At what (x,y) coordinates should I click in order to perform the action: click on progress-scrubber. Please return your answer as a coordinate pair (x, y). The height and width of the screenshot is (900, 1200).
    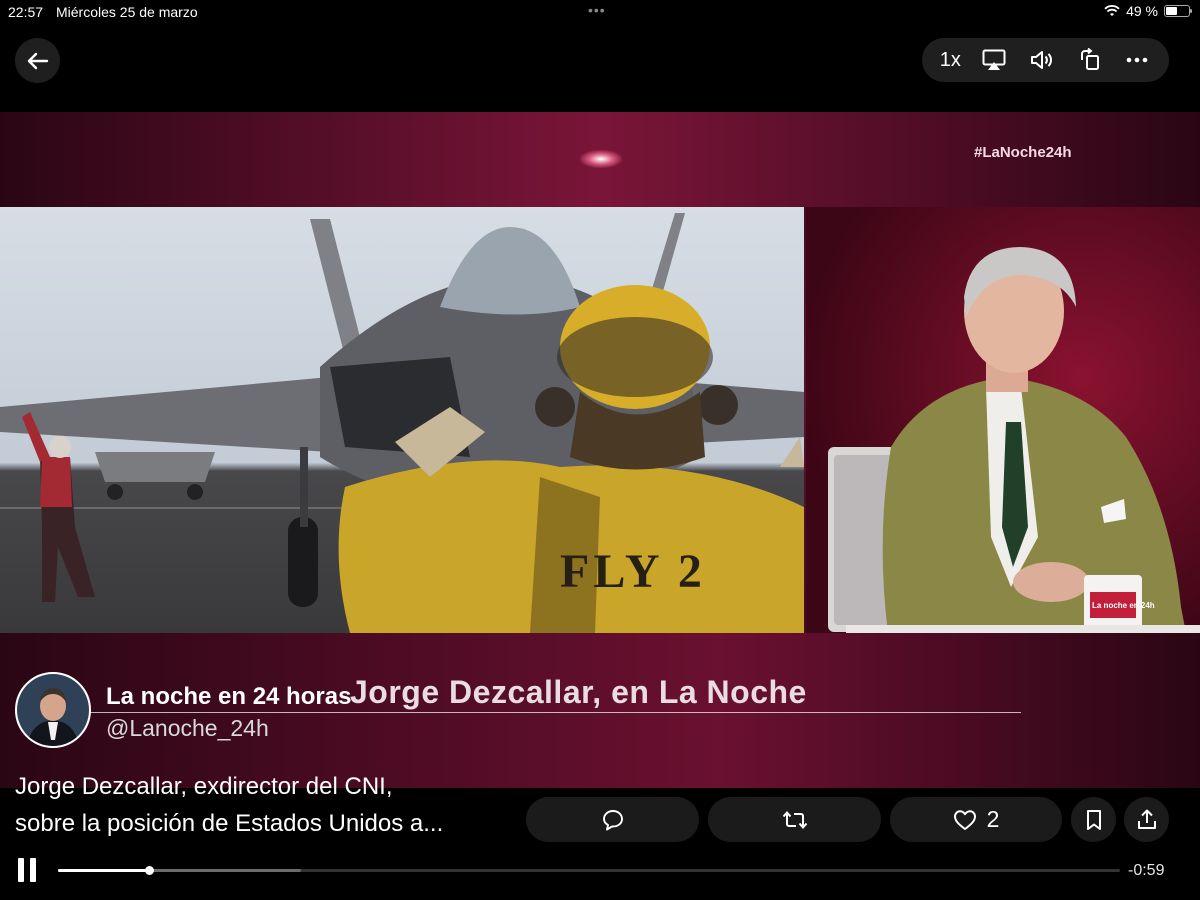
    Looking at the image, I should click on (589, 870).